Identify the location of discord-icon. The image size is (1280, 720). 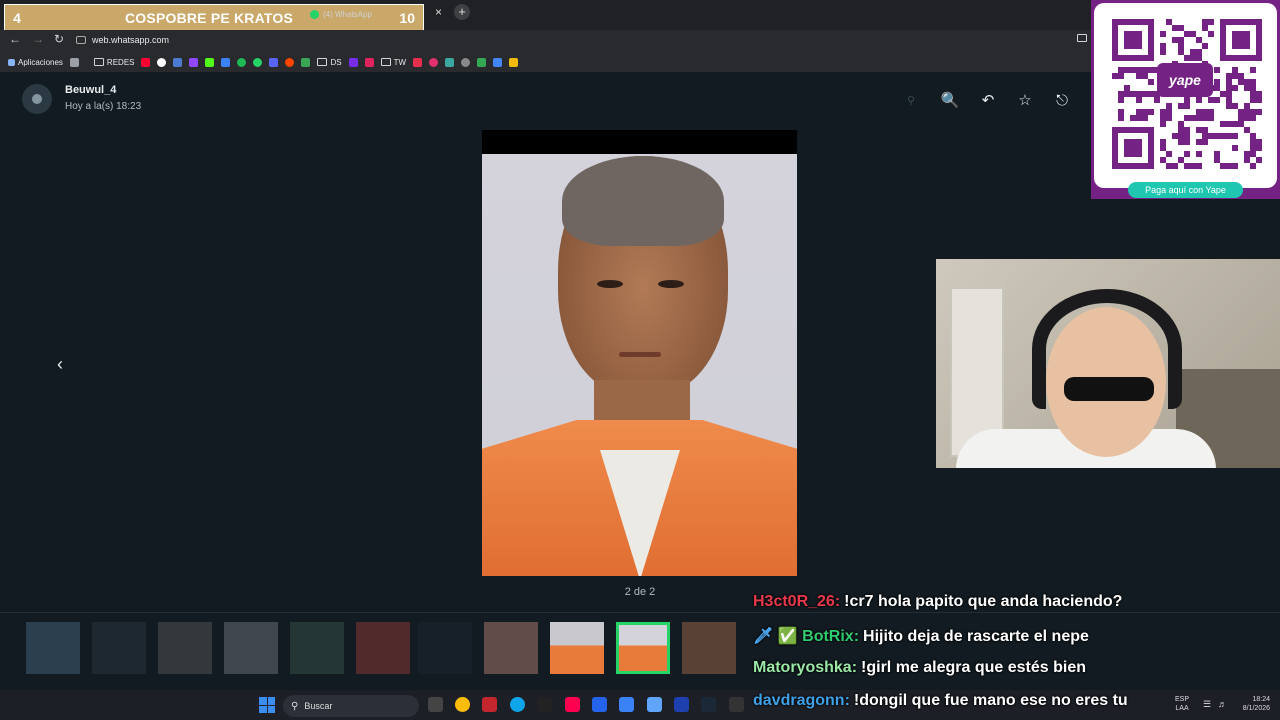
(274, 62).